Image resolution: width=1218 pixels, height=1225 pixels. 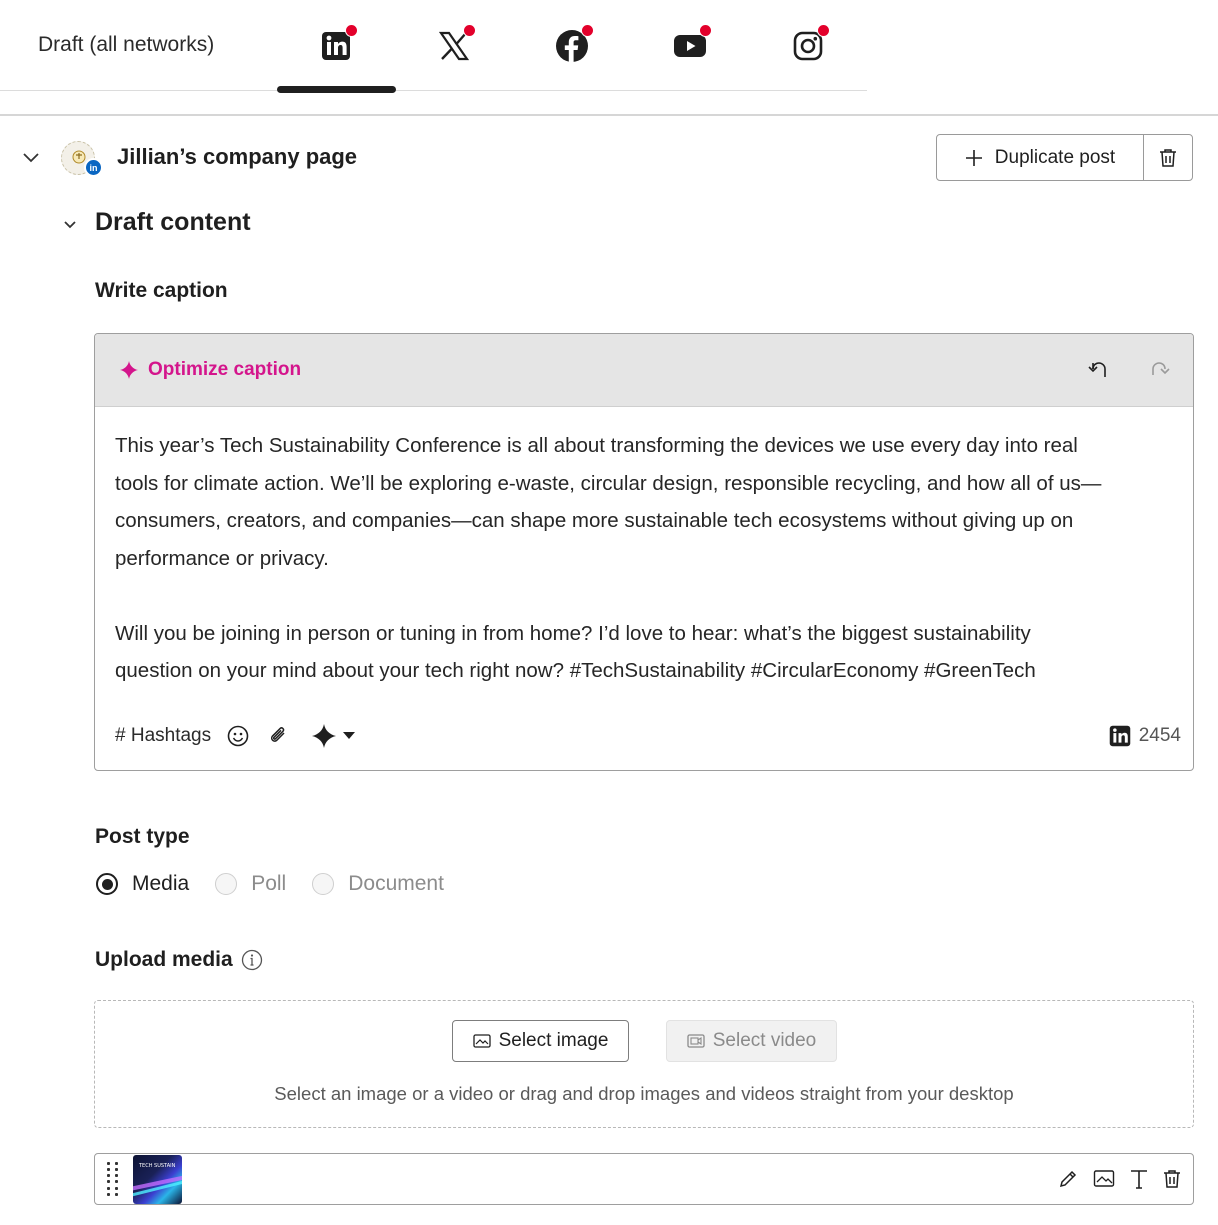 I want to click on image-edit-icon, so click(x=1104, y=1179).